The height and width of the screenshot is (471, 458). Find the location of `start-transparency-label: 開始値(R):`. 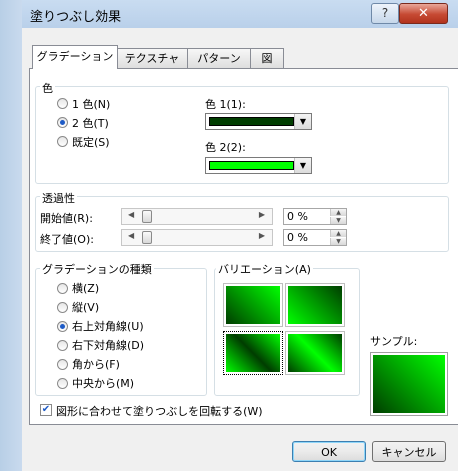

start-transparency-label: 開始値(R): is located at coordinates (66, 218).